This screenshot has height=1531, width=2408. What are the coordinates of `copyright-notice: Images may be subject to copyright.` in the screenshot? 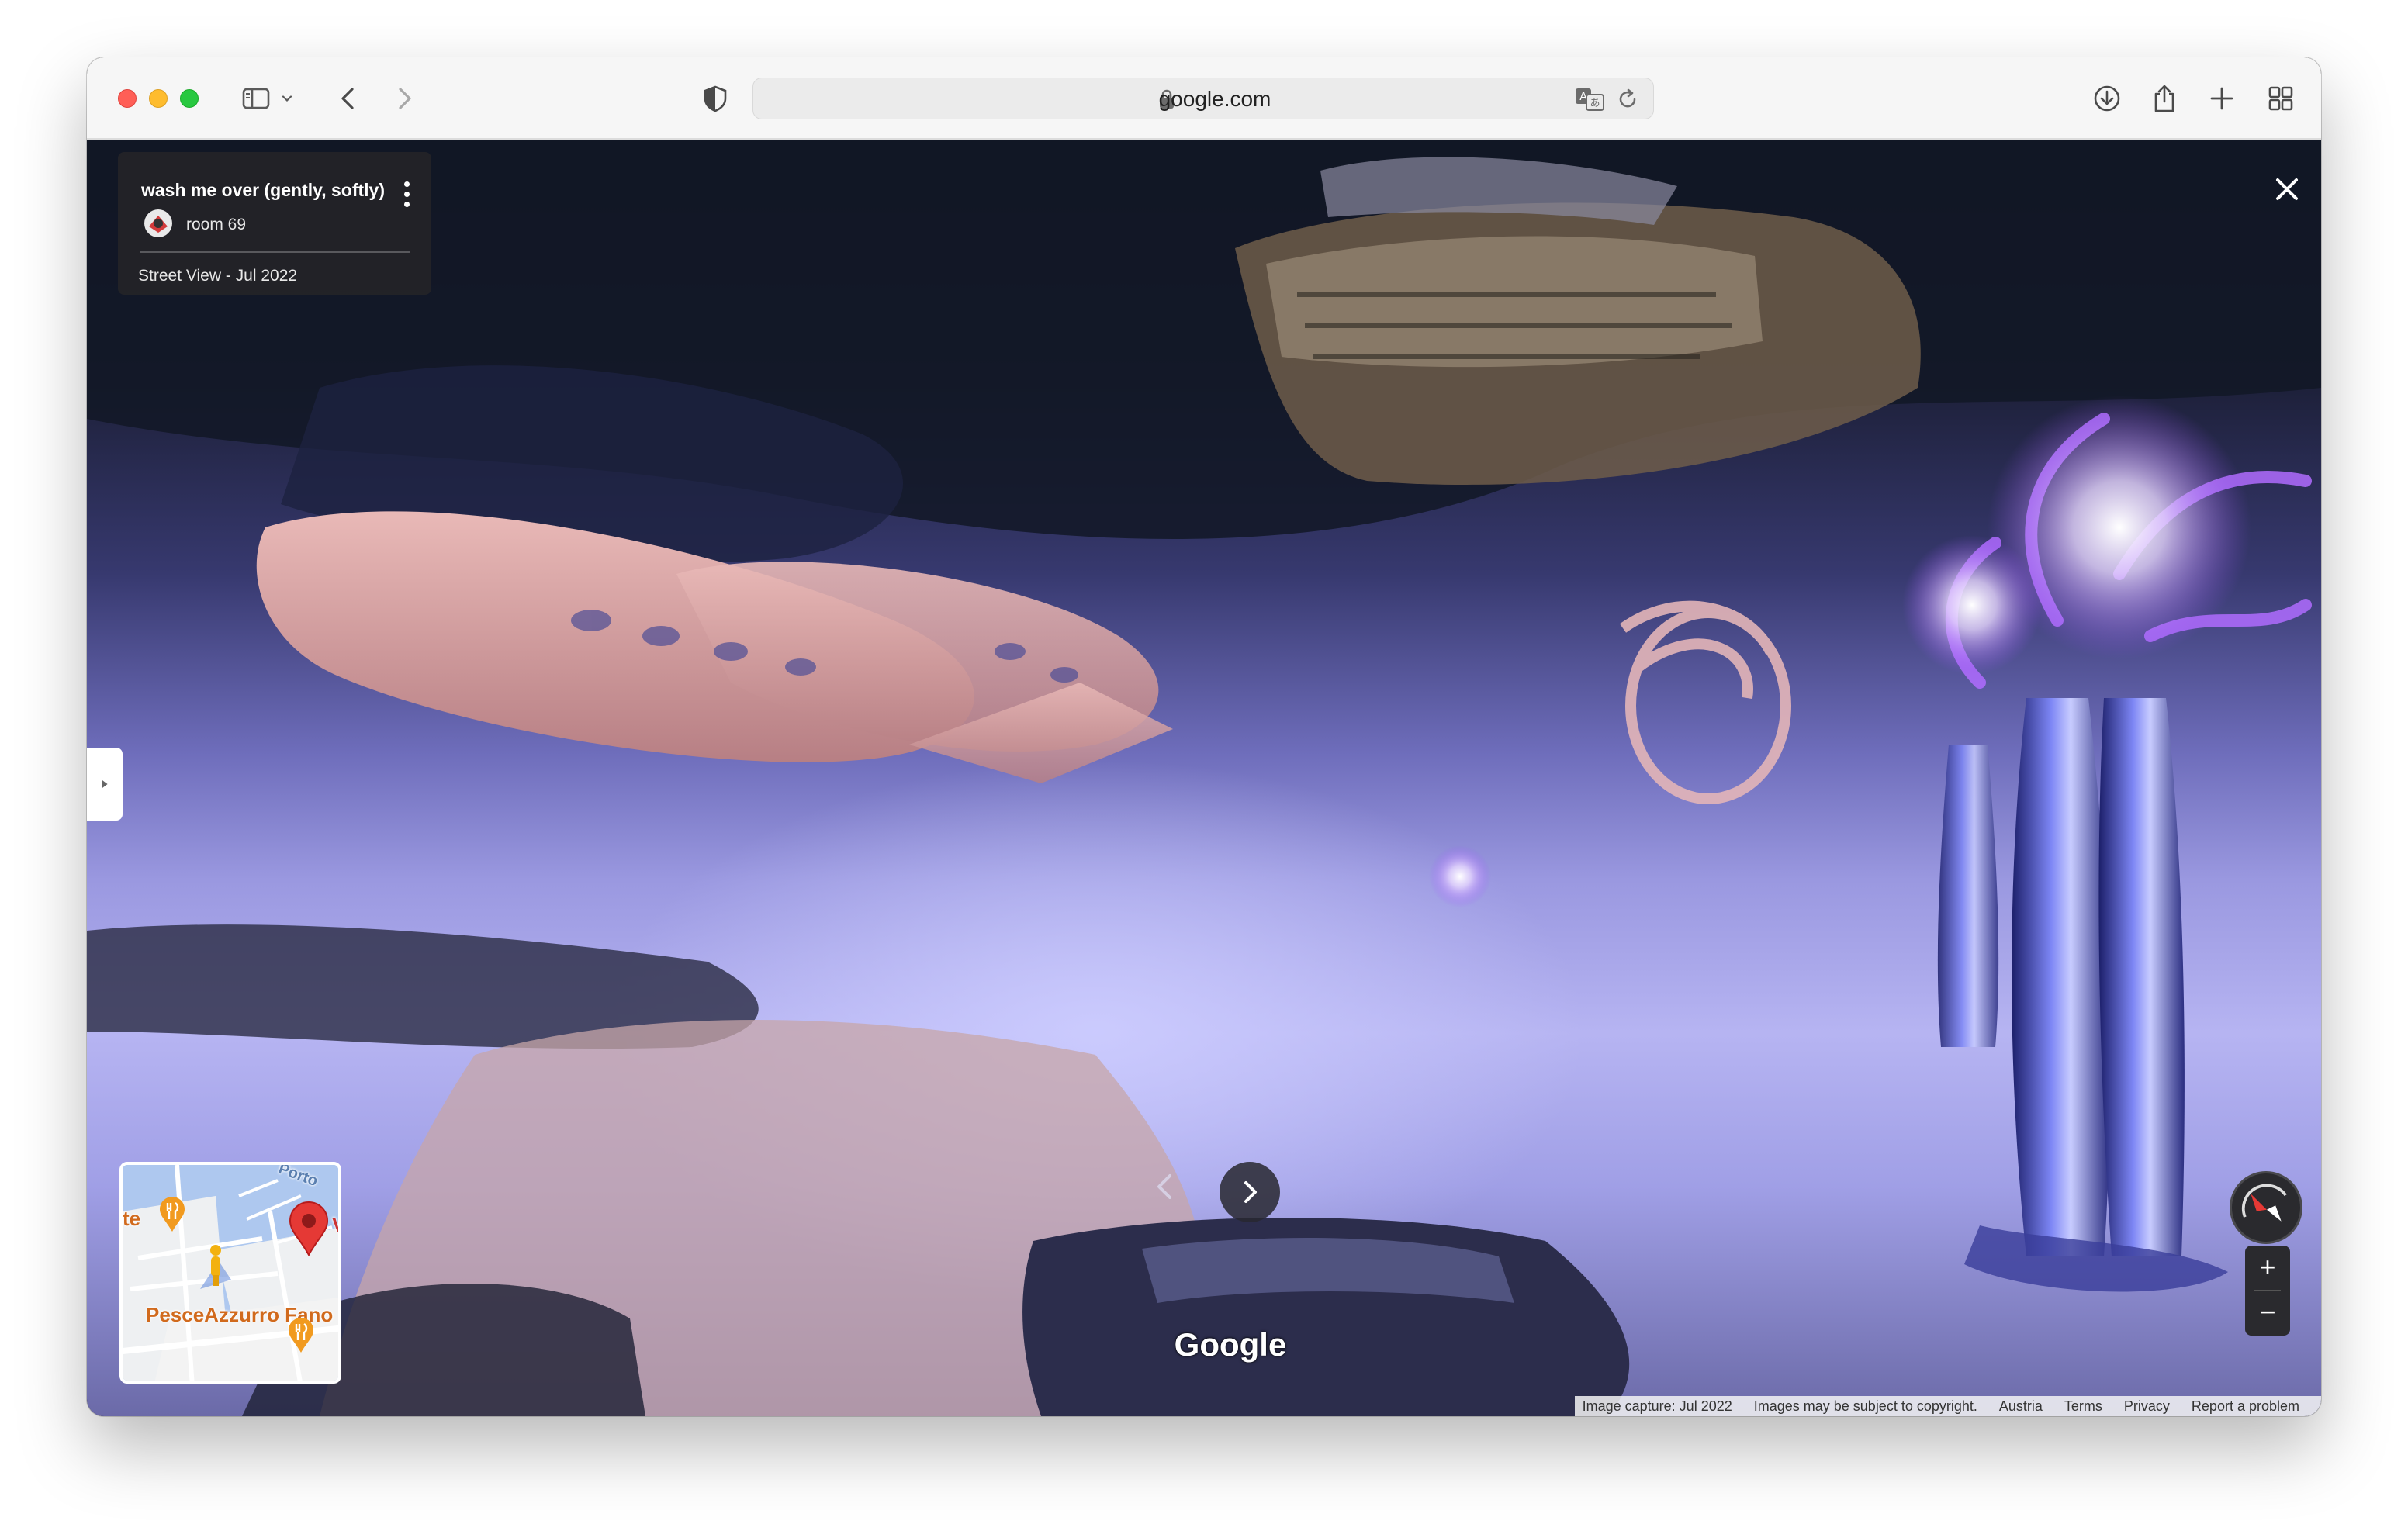 It's located at (1865, 1406).